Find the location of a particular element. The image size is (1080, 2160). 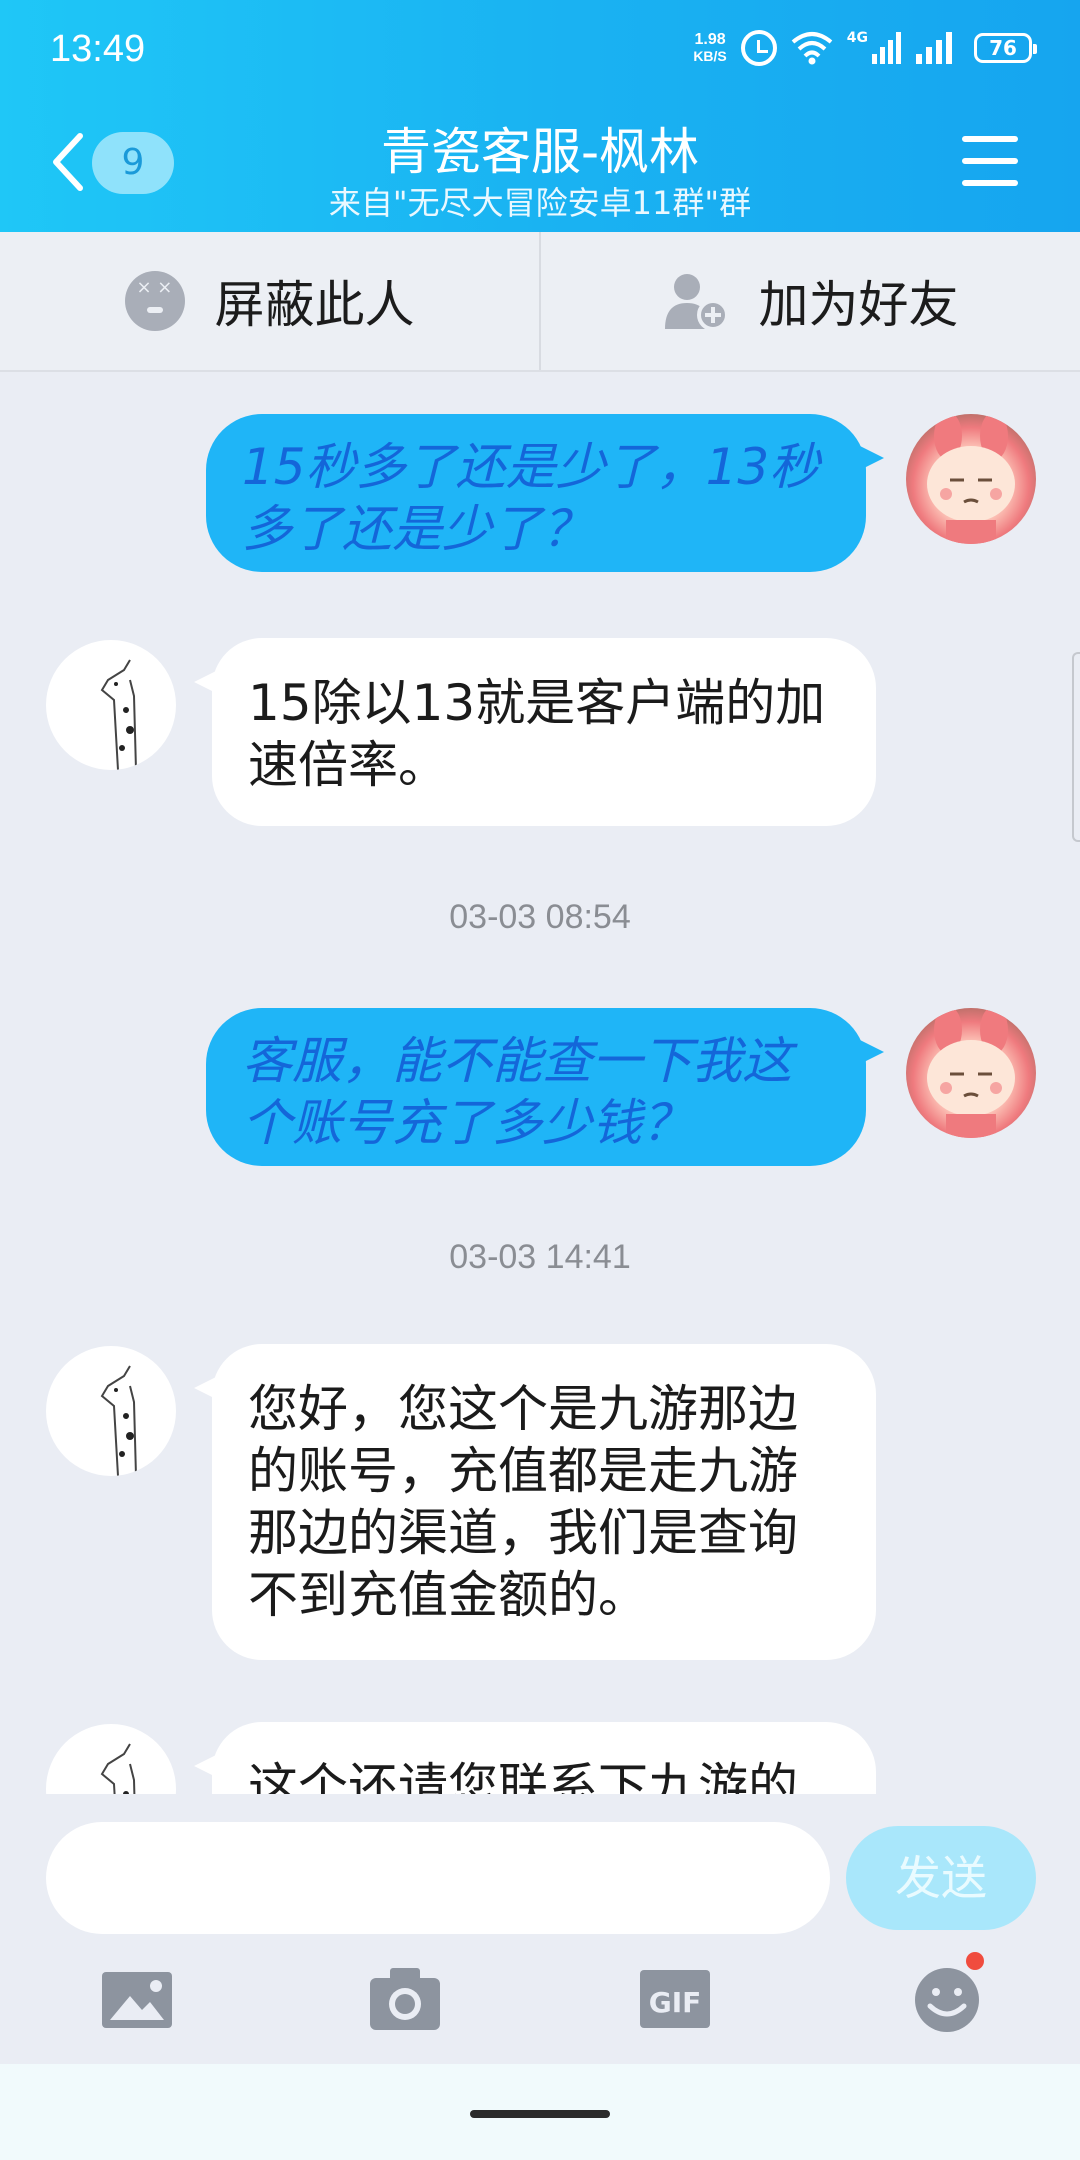

message-text: 15秒多了还是少了，13秒多了还是少了？ is located at coordinates (531, 498).